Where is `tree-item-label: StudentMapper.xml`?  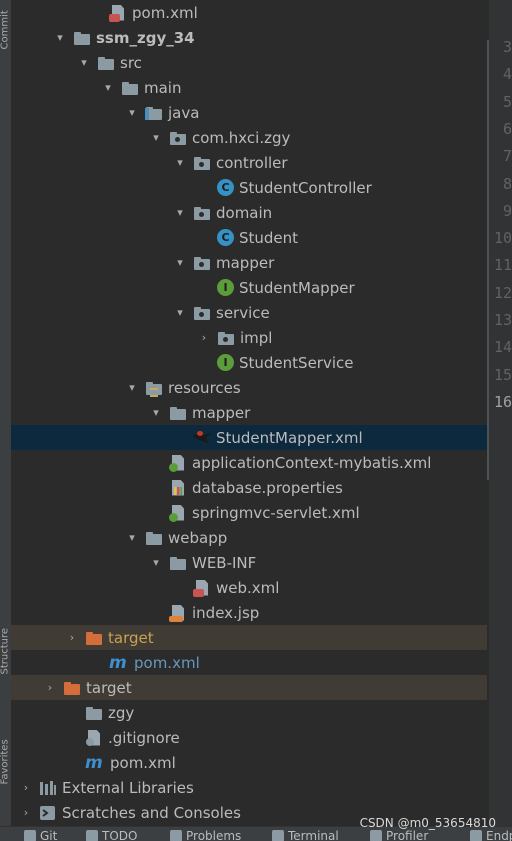 tree-item-label: StudentMapper.xml is located at coordinates (289, 437).